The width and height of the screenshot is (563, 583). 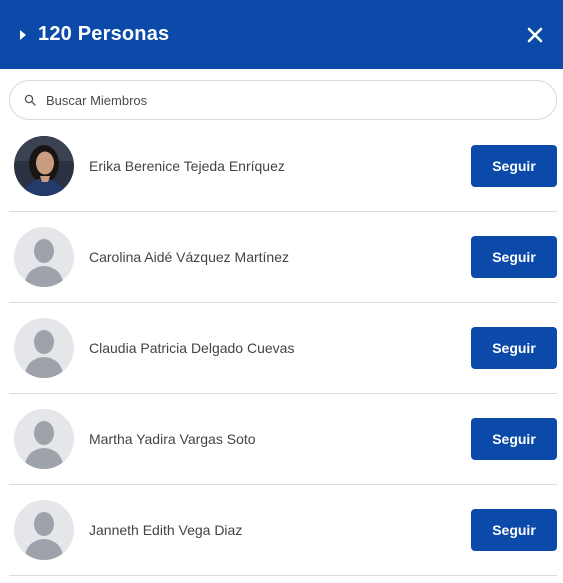 I want to click on user-photo-icon, so click(x=44, y=166).